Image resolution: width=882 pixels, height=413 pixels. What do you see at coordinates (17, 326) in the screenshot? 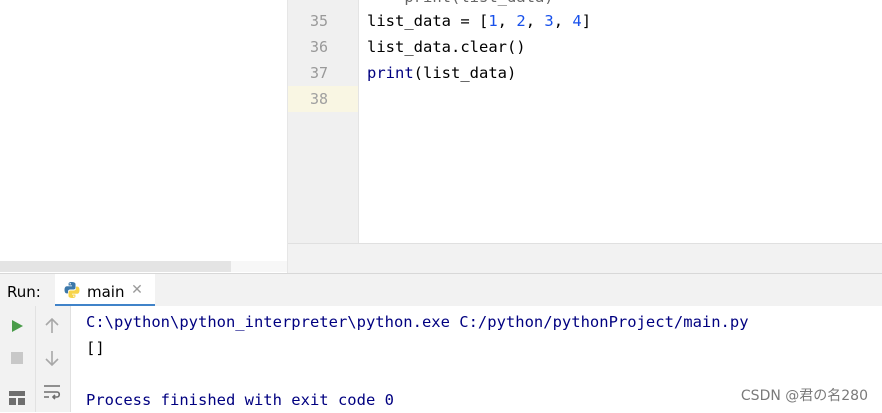
I see `play-icon` at bounding box center [17, 326].